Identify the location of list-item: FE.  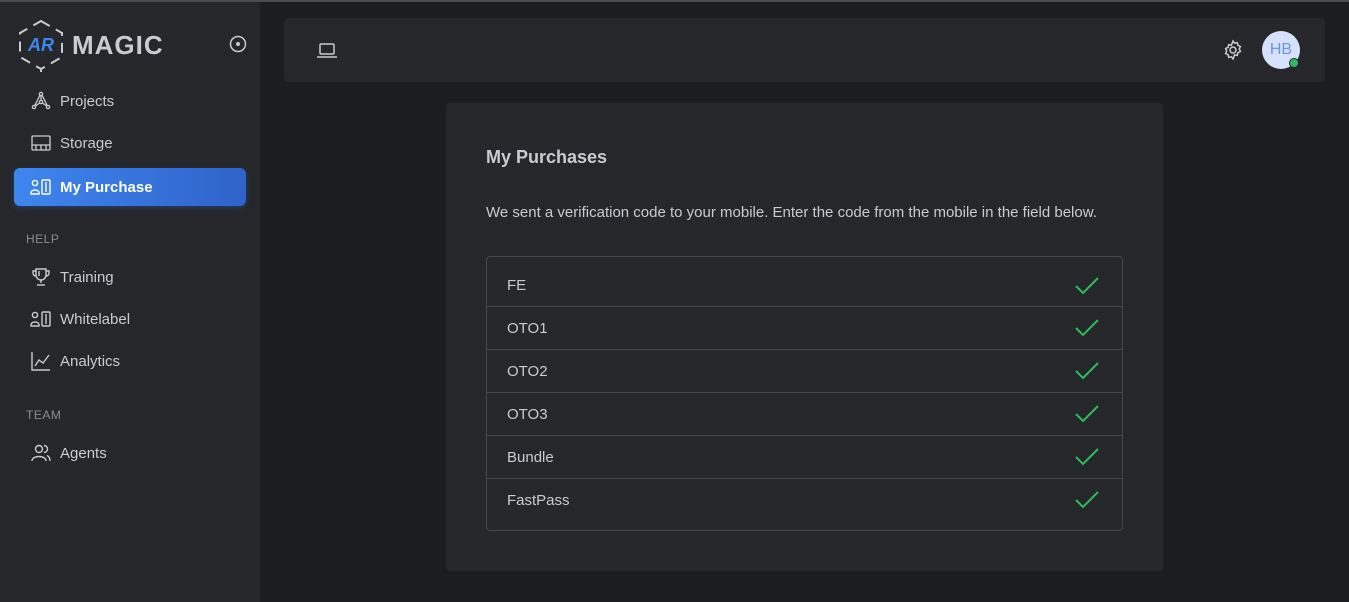
(804, 282).